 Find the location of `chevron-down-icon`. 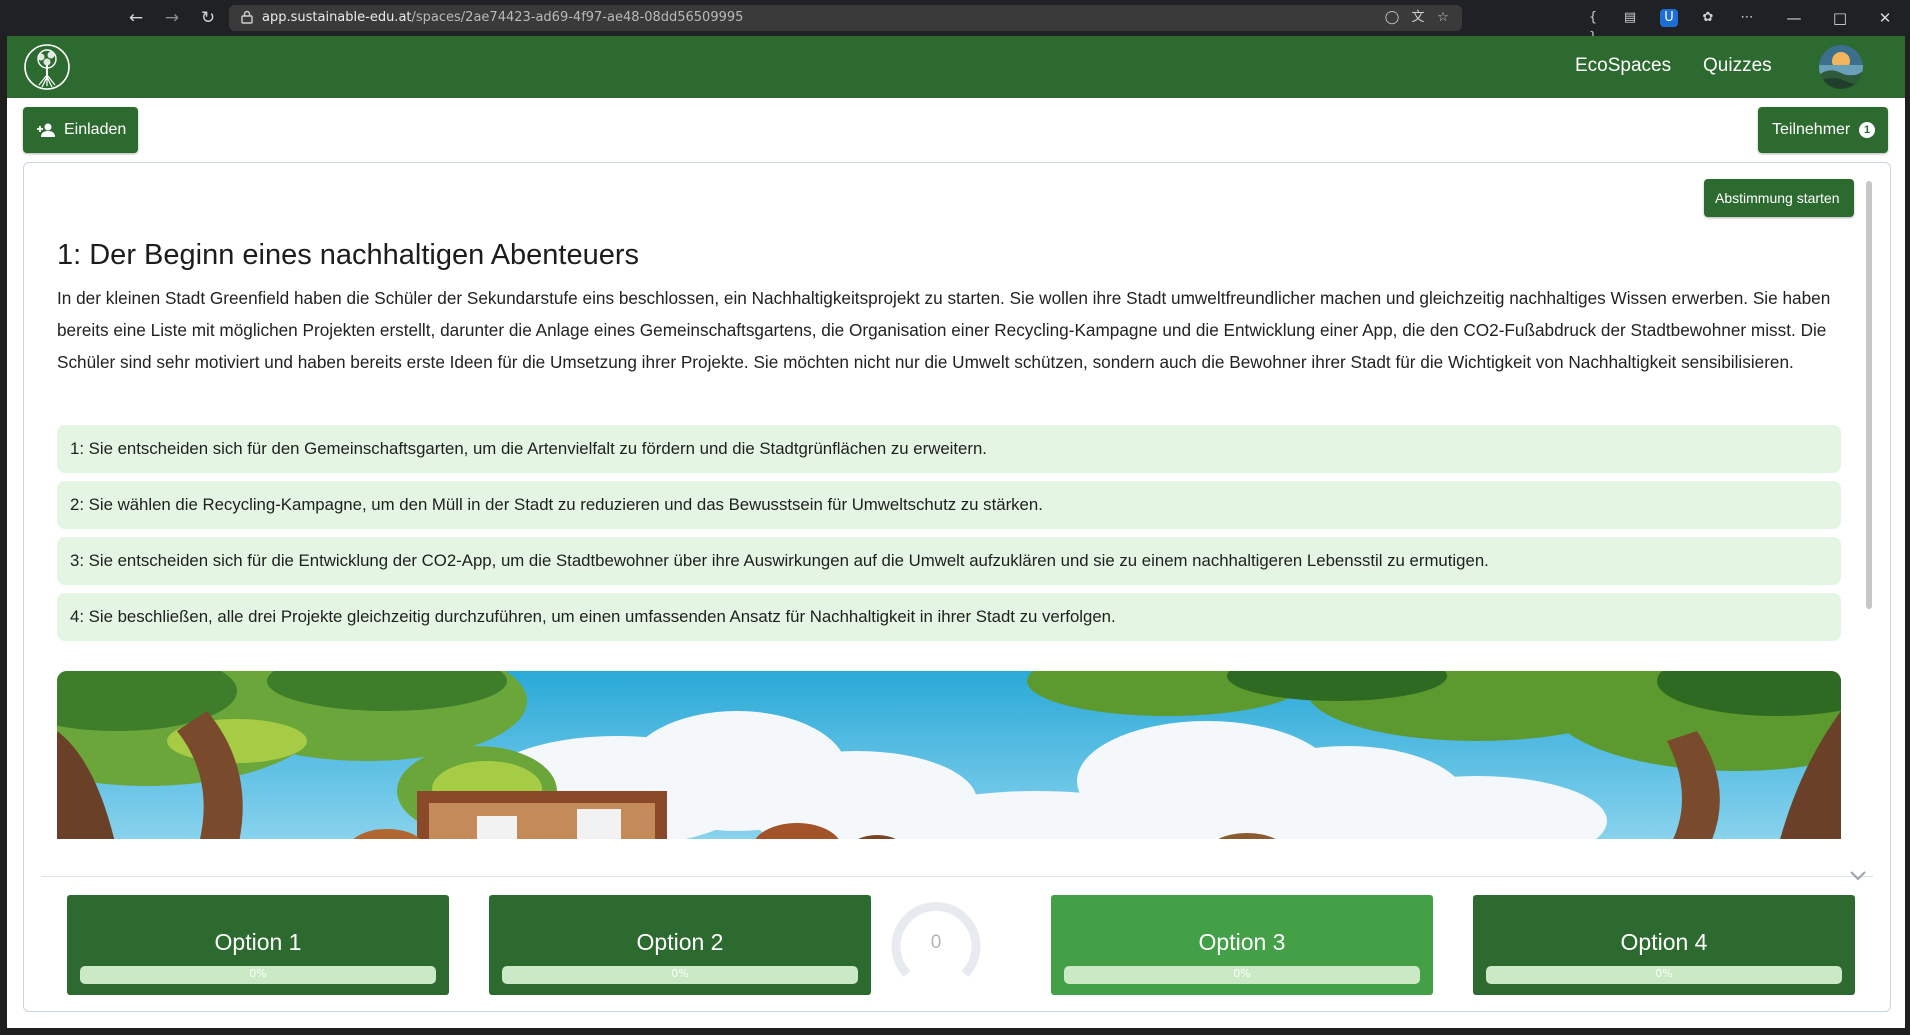

chevron-down-icon is located at coordinates (1858, 875).